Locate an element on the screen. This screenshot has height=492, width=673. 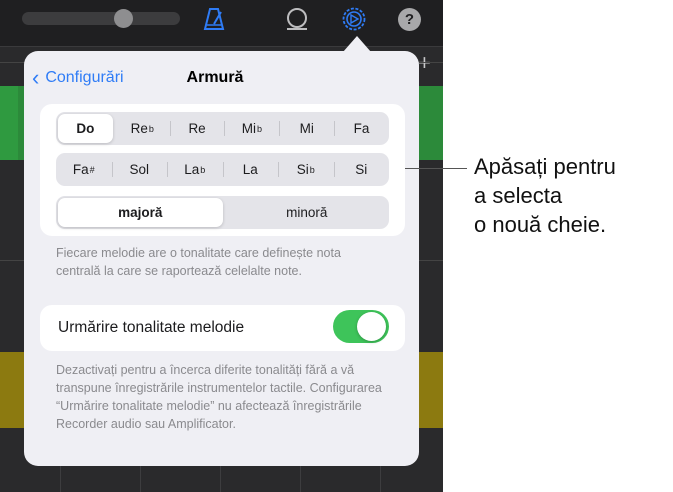
callout-leader-line is located at coordinates (436, 168).